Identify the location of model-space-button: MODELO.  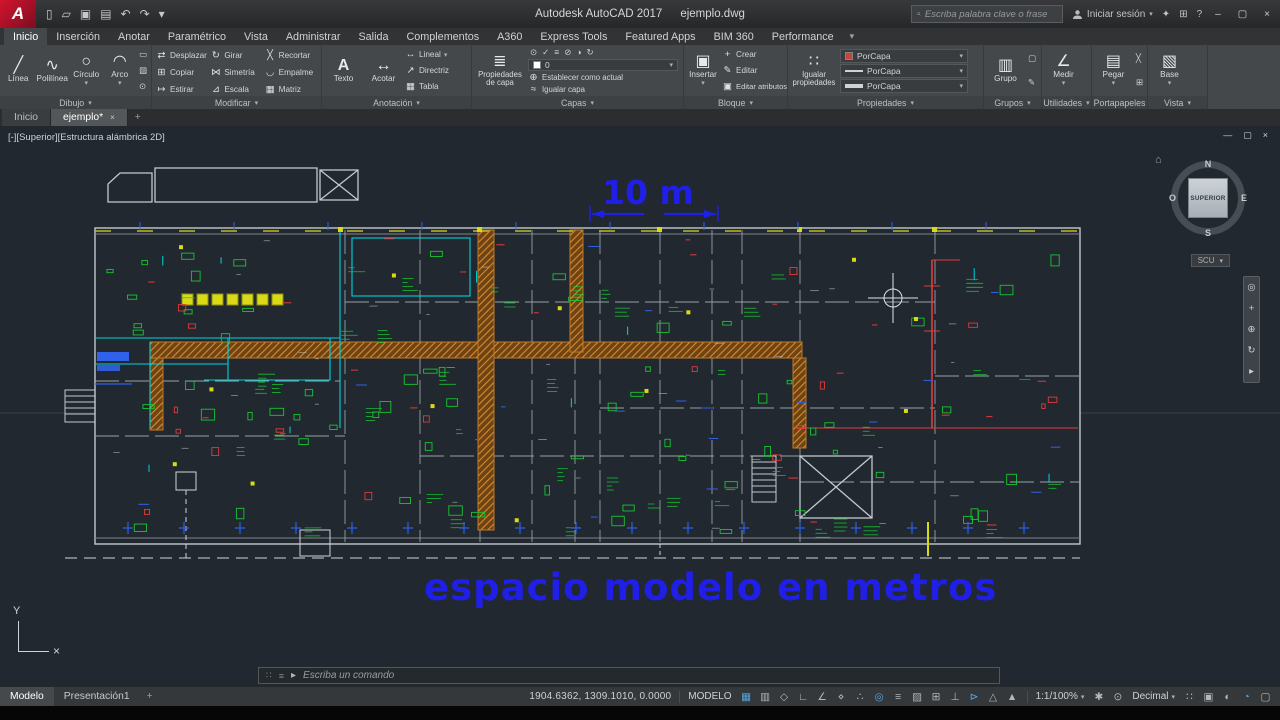
(709, 696).